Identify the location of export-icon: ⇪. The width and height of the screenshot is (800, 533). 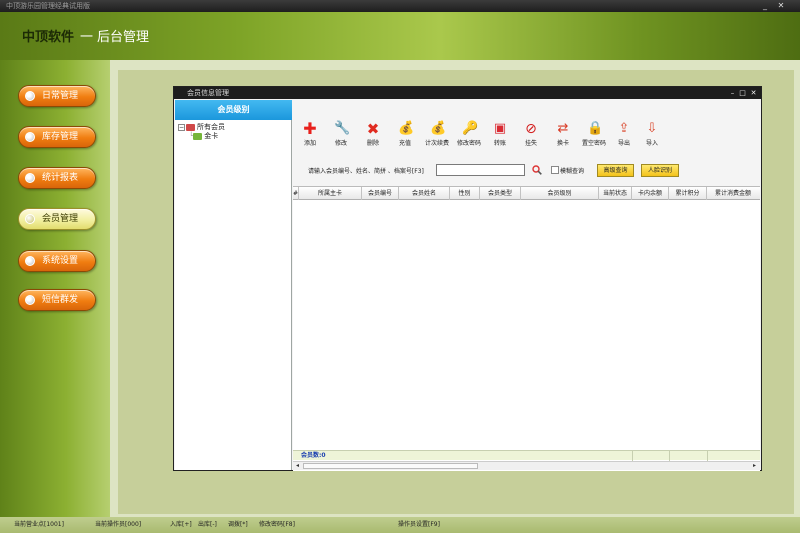
(624, 128).